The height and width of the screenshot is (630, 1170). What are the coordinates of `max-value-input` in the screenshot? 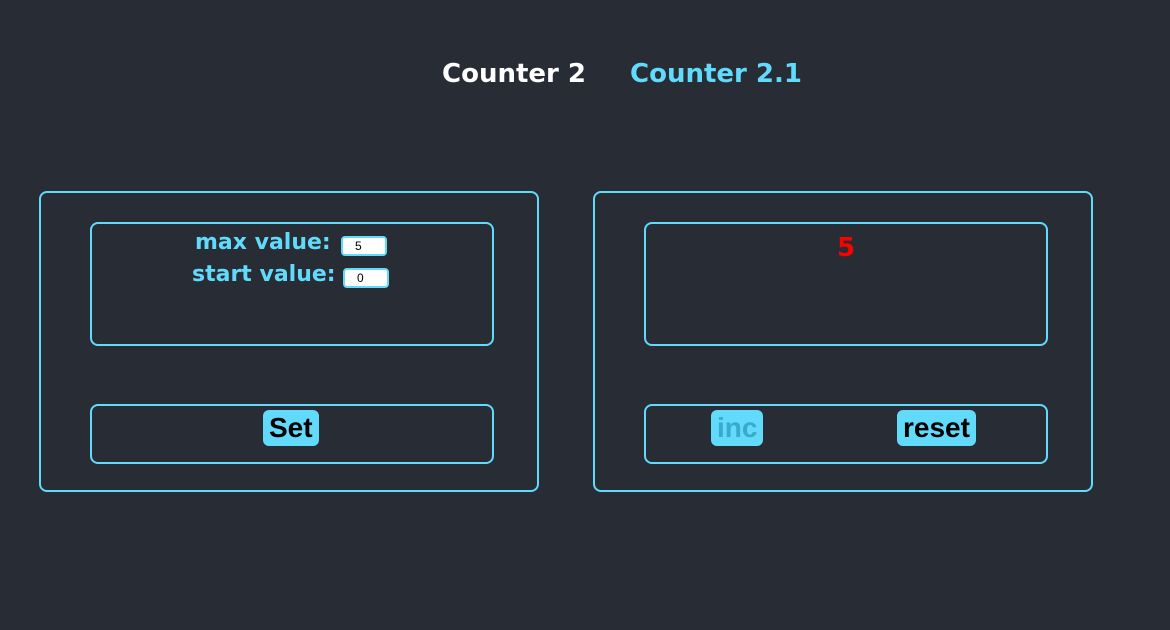 It's located at (364, 246).